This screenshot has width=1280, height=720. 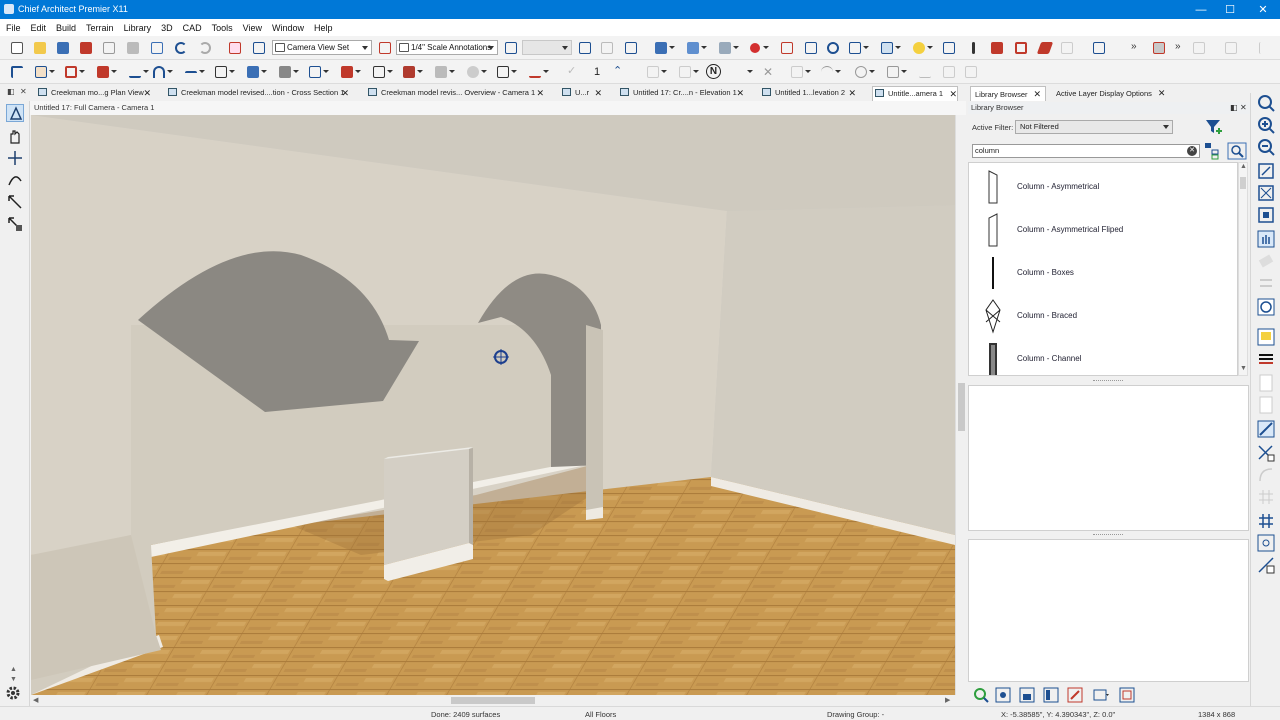 I want to click on paste-button, so click(x=607, y=48).